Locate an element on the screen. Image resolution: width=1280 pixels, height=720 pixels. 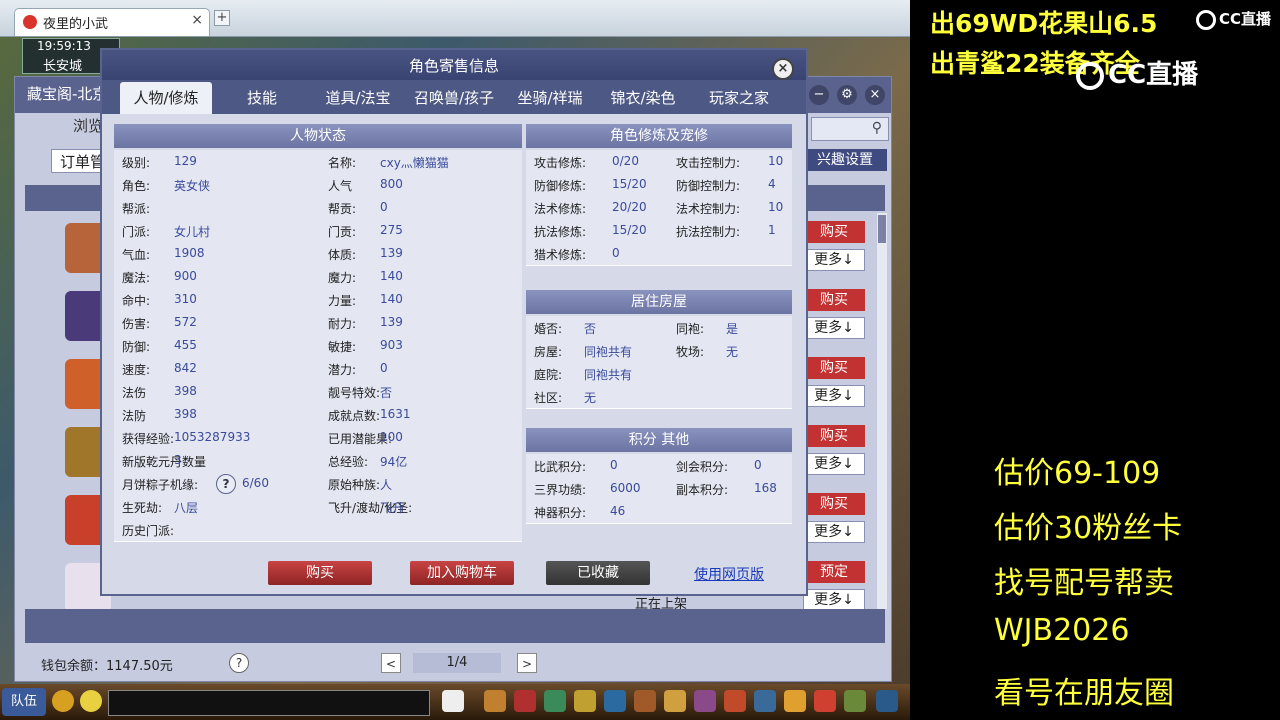
field-value: 4 is located at coordinates (772, 184).